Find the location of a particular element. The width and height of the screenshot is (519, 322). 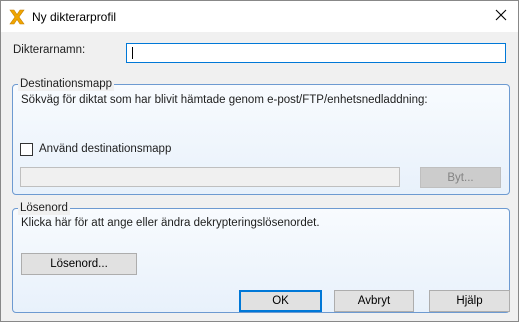

author-name-label: Dikterarnamn: is located at coordinates (49, 50).